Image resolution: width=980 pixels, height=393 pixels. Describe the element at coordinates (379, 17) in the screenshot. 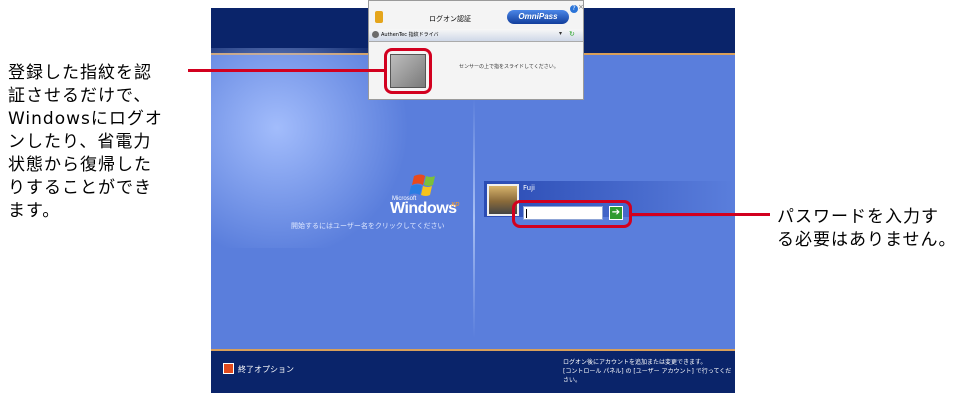

I see `omnipass-app-icon` at that location.